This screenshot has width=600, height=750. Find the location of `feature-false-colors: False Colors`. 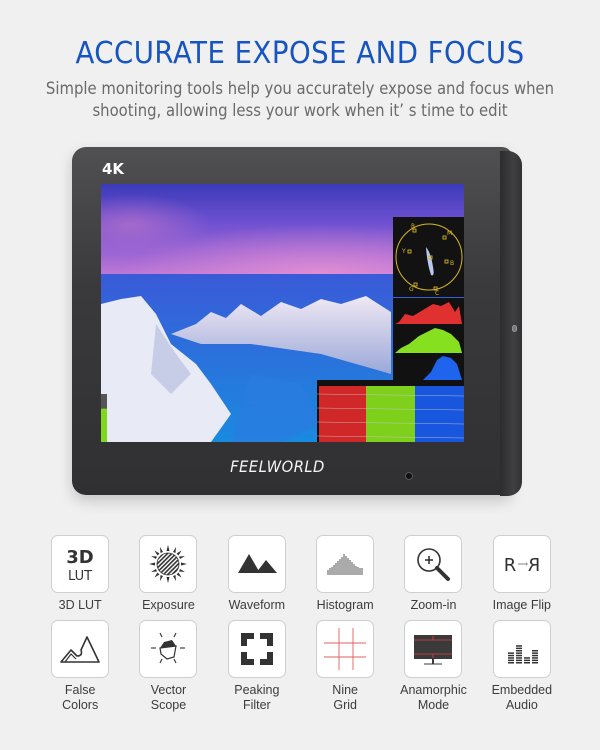

feature-false-colors: False Colors is located at coordinates (80, 666).